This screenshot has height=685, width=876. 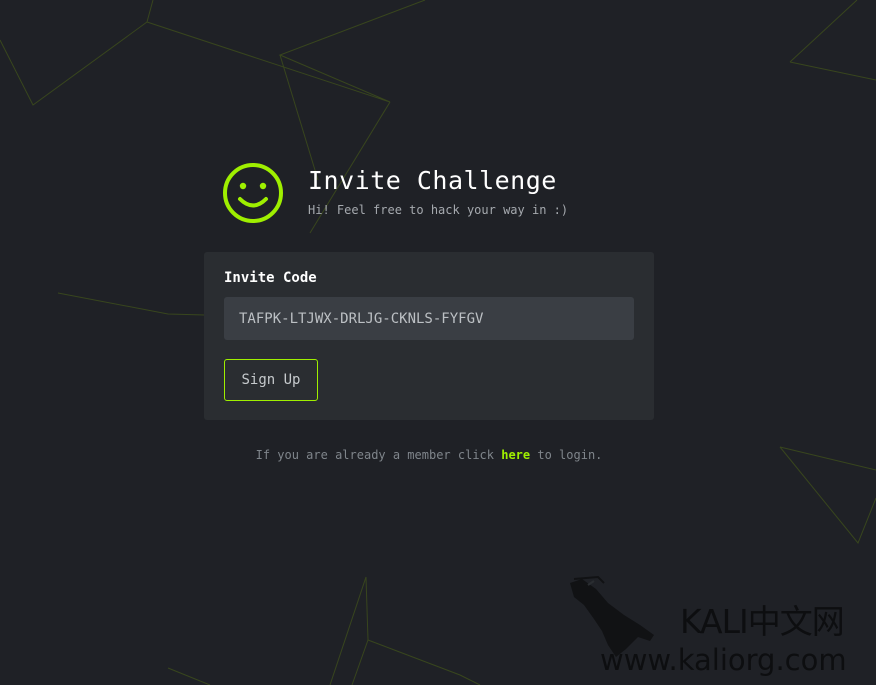 What do you see at coordinates (438, 210) in the screenshot?
I see `page-subtitle: Hi! Feel free to hack your way in :)` at bounding box center [438, 210].